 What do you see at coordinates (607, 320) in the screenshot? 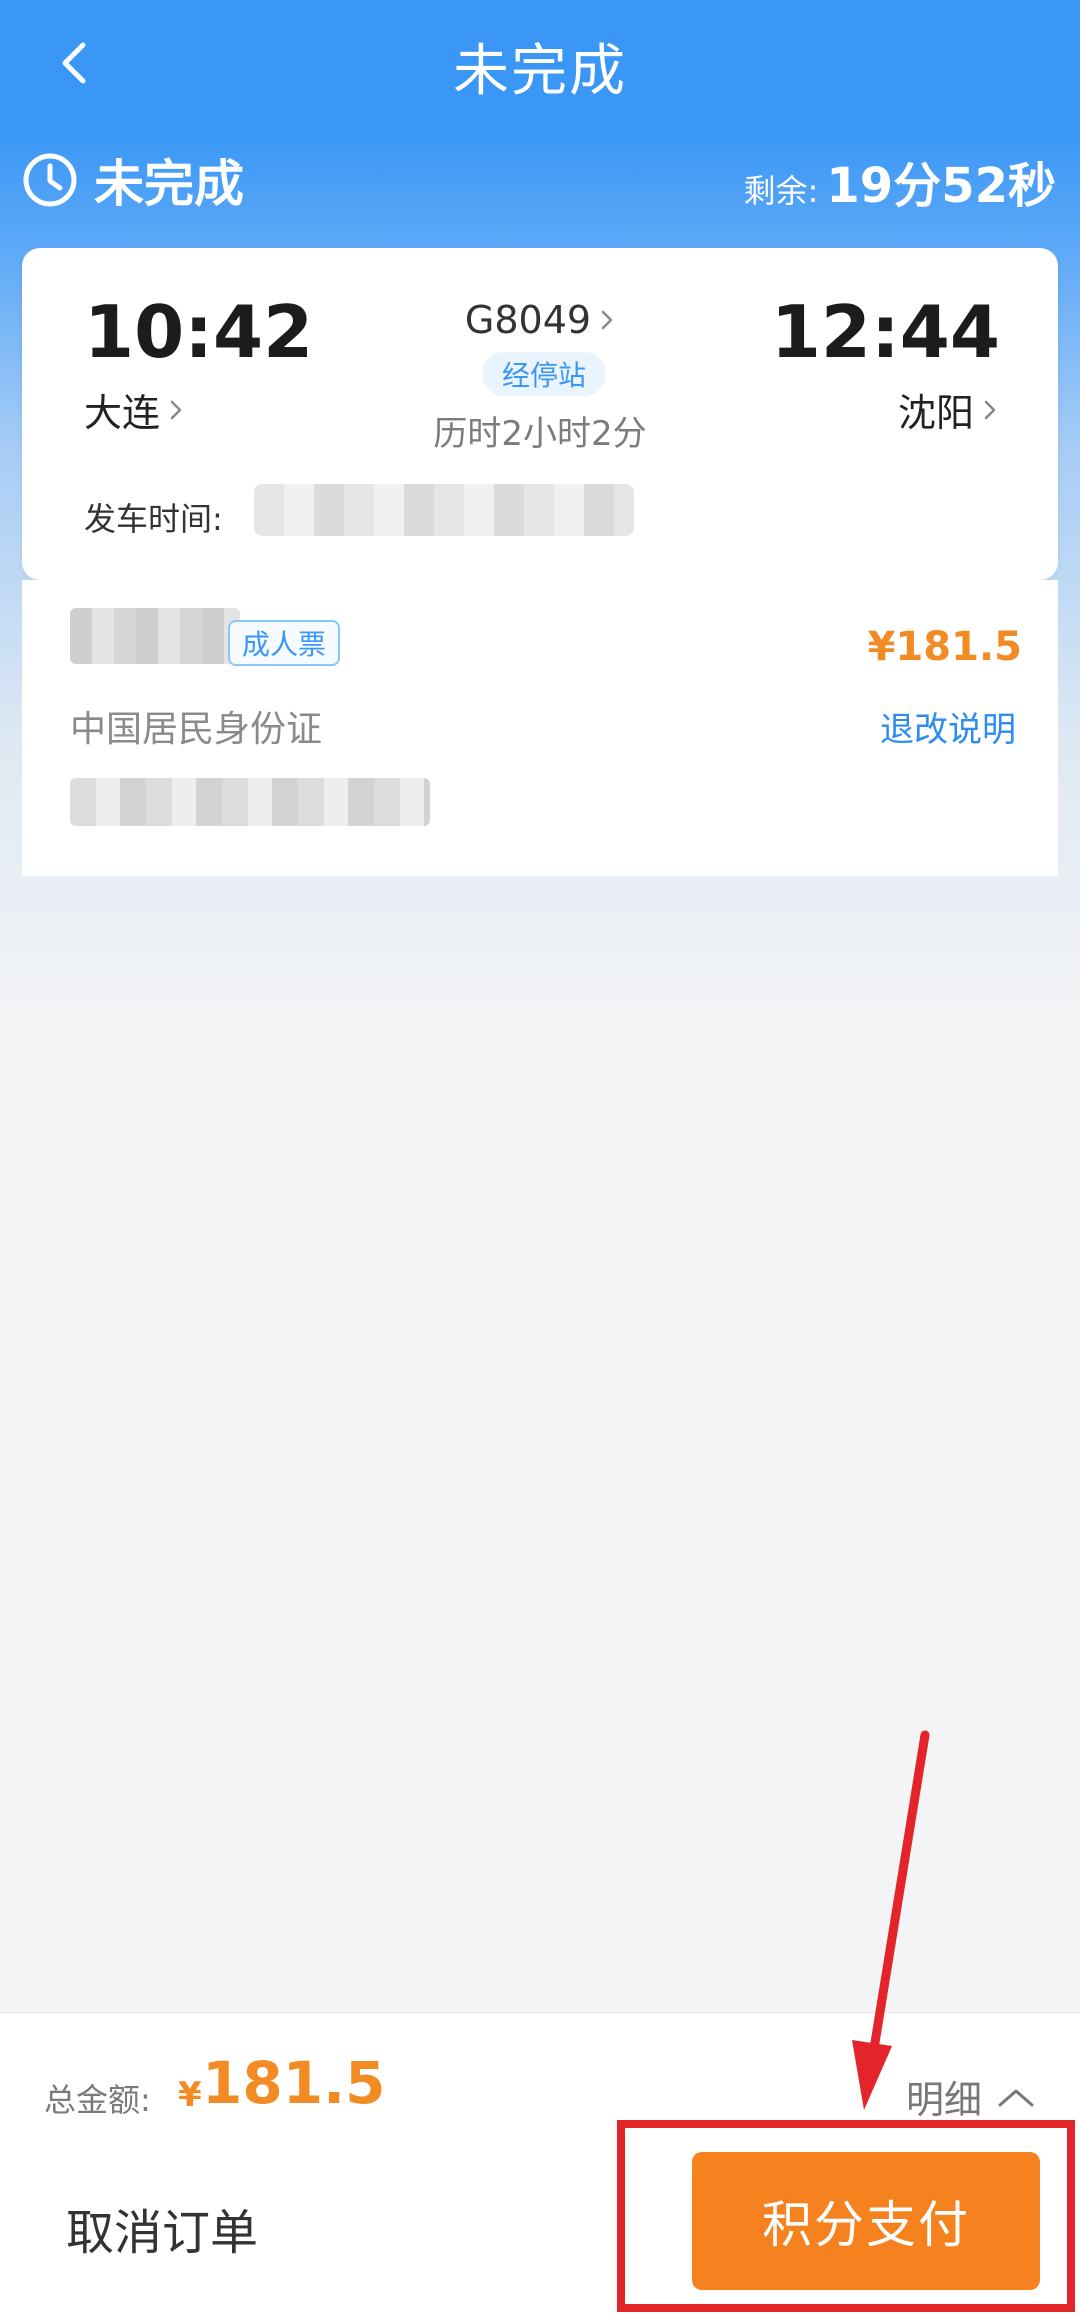
I see `chevron-right-icon` at bounding box center [607, 320].